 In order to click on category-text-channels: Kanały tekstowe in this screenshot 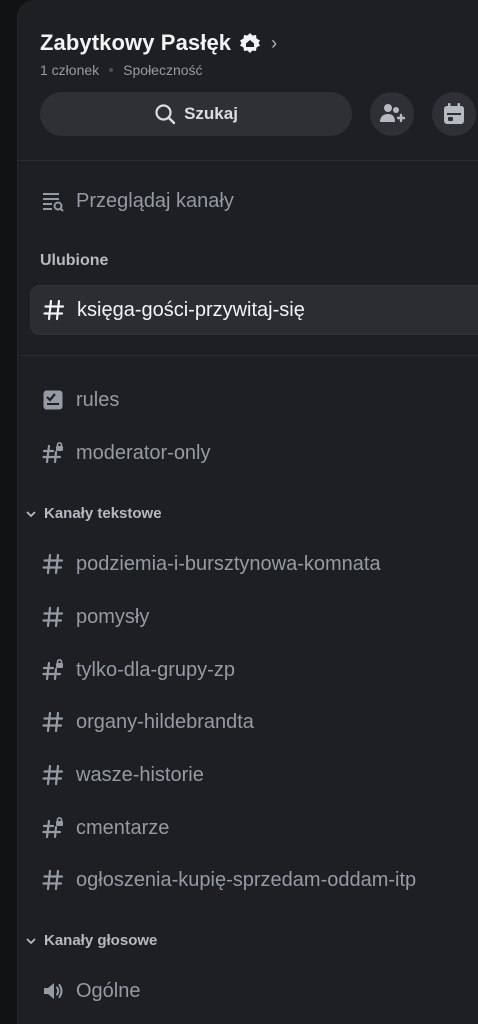, I will do `click(93, 513)`.